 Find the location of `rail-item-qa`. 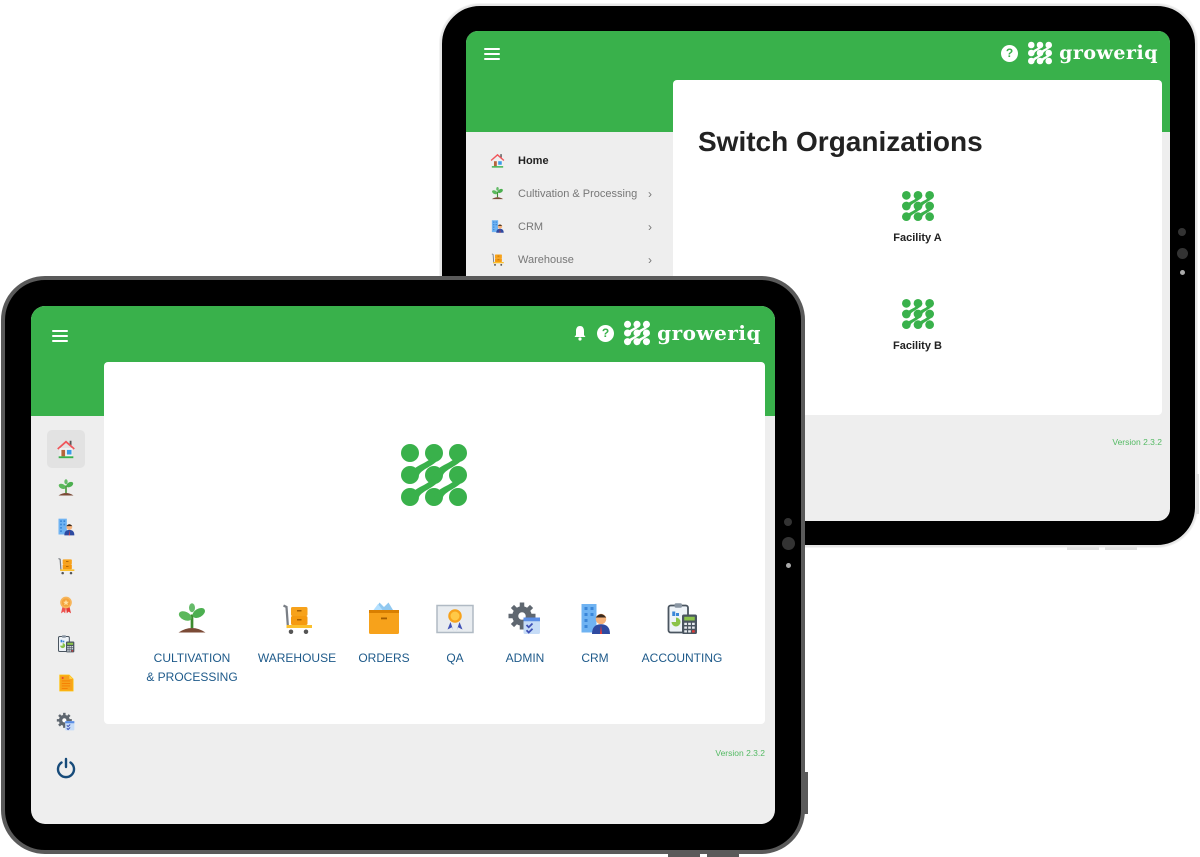

rail-item-qa is located at coordinates (66, 605).